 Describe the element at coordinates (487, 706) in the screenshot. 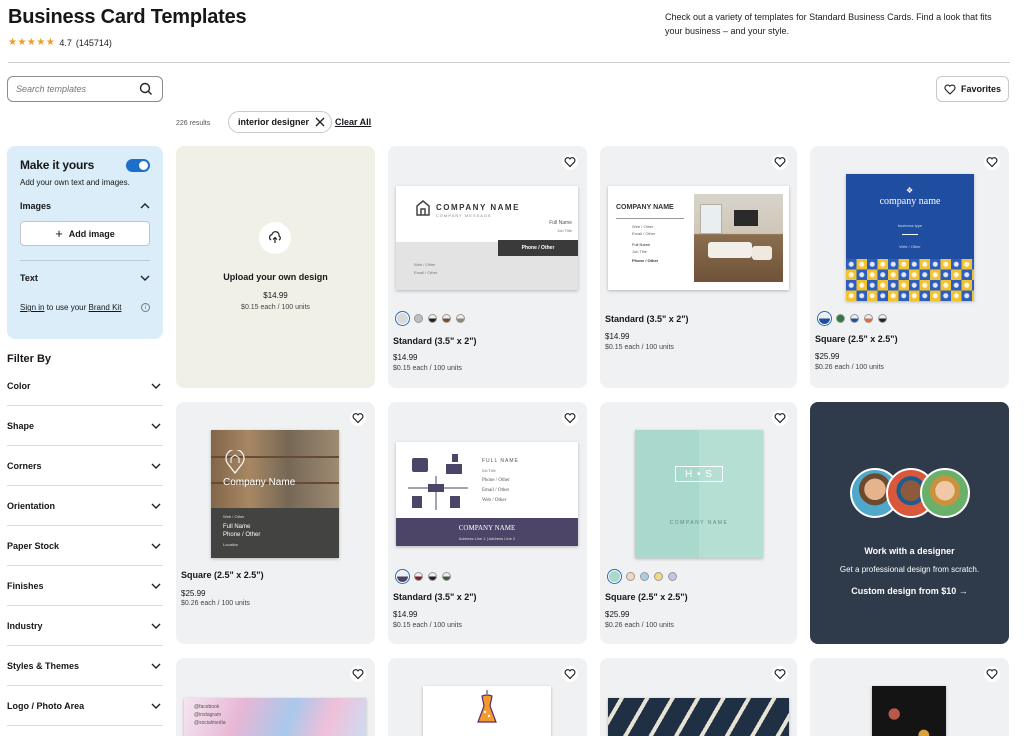

I see `dress-form-icon` at that location.